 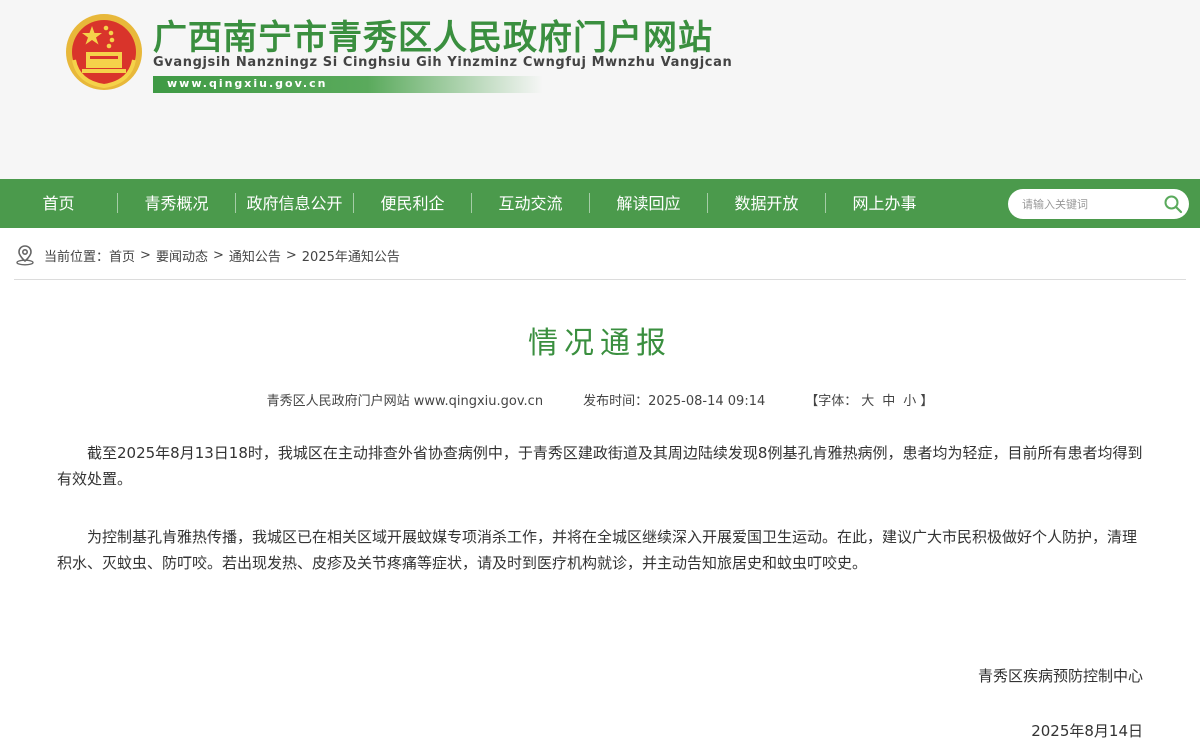 What do you see at coordinates (104, 52) in the screenshot?
I see `national-emblem-icon` at bounding box center [104, 52].